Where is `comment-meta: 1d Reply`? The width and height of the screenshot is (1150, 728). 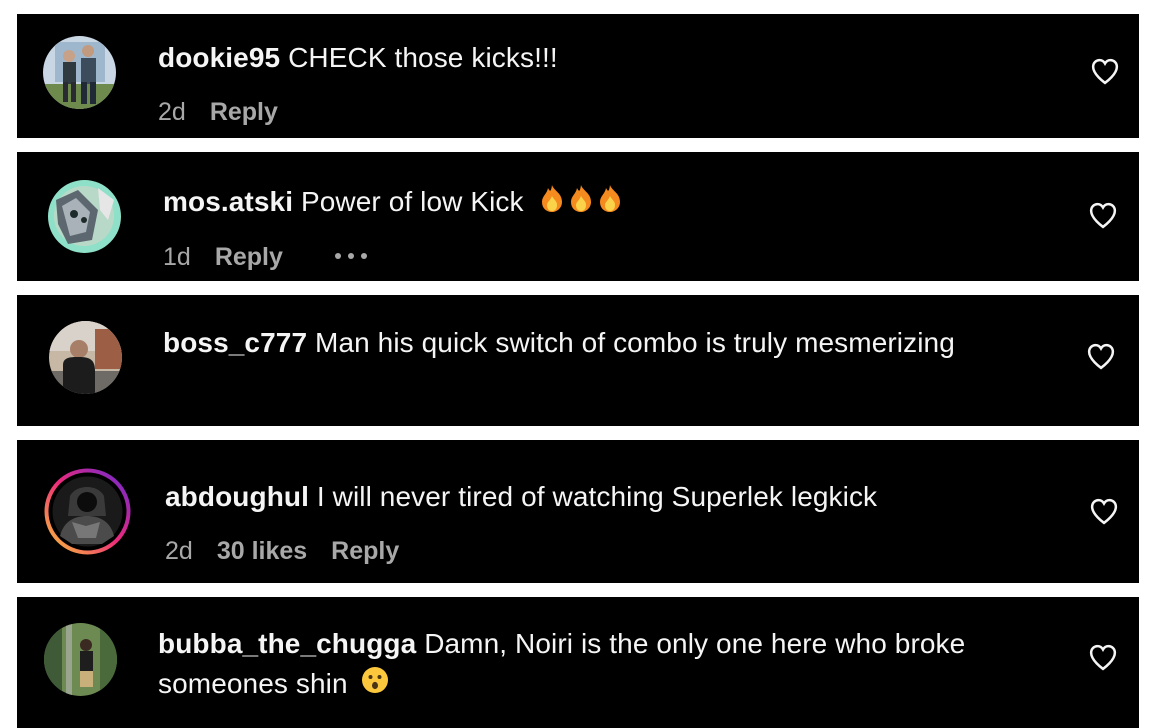 comment-meta: 1d Reply is located at coordinates (280, 257).